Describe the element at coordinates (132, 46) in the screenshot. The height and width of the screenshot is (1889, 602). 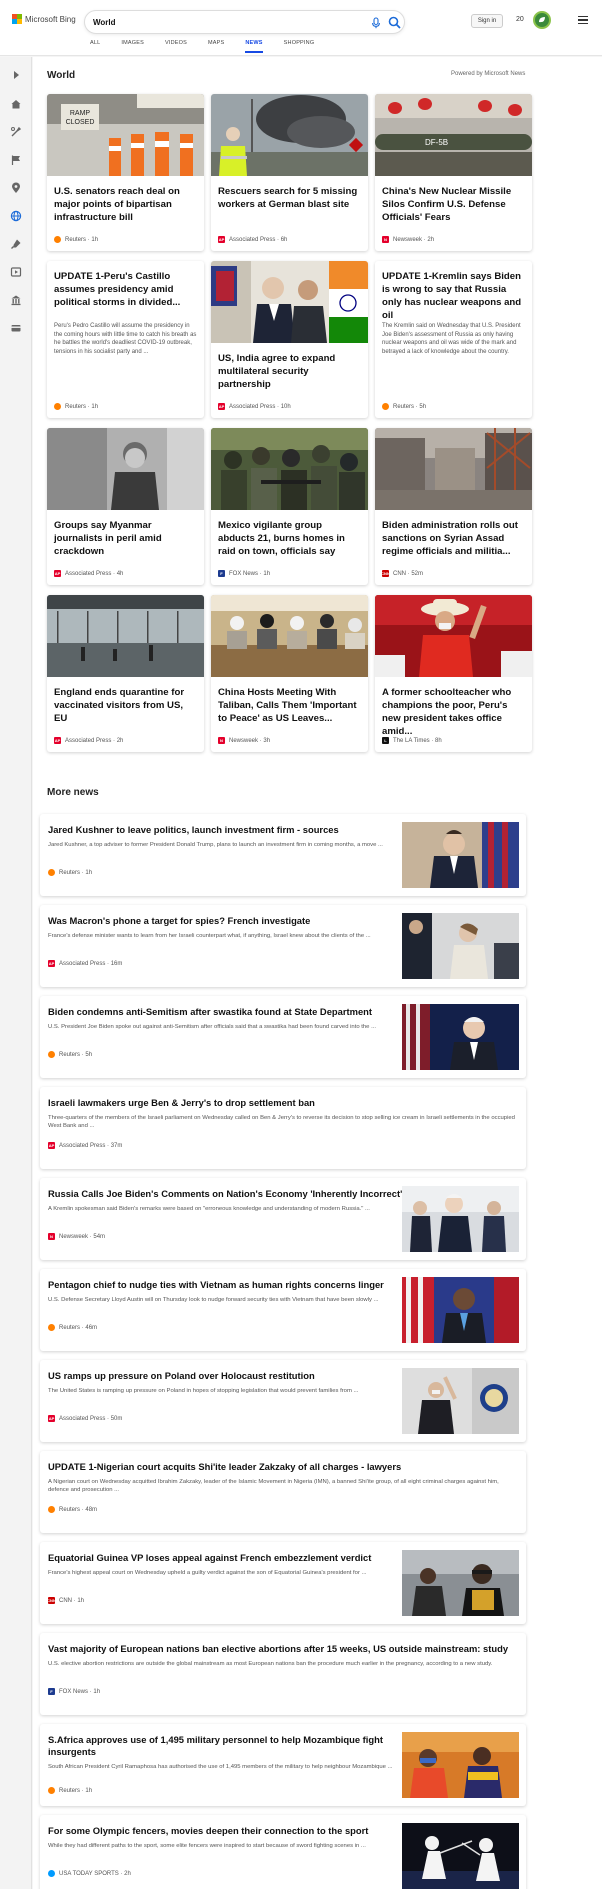
I see `scope-images: IMAGES` at that location.